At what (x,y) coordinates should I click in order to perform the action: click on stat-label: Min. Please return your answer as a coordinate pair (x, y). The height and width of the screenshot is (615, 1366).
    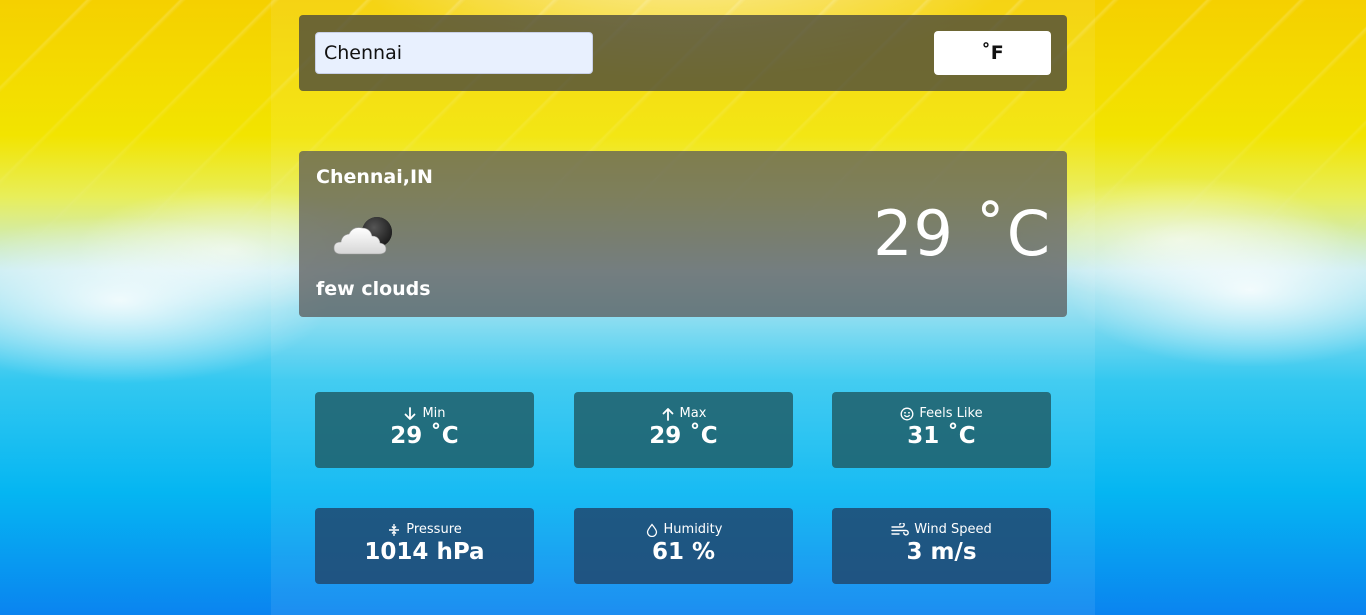
    Looking at the image, I should click on (434, 413).